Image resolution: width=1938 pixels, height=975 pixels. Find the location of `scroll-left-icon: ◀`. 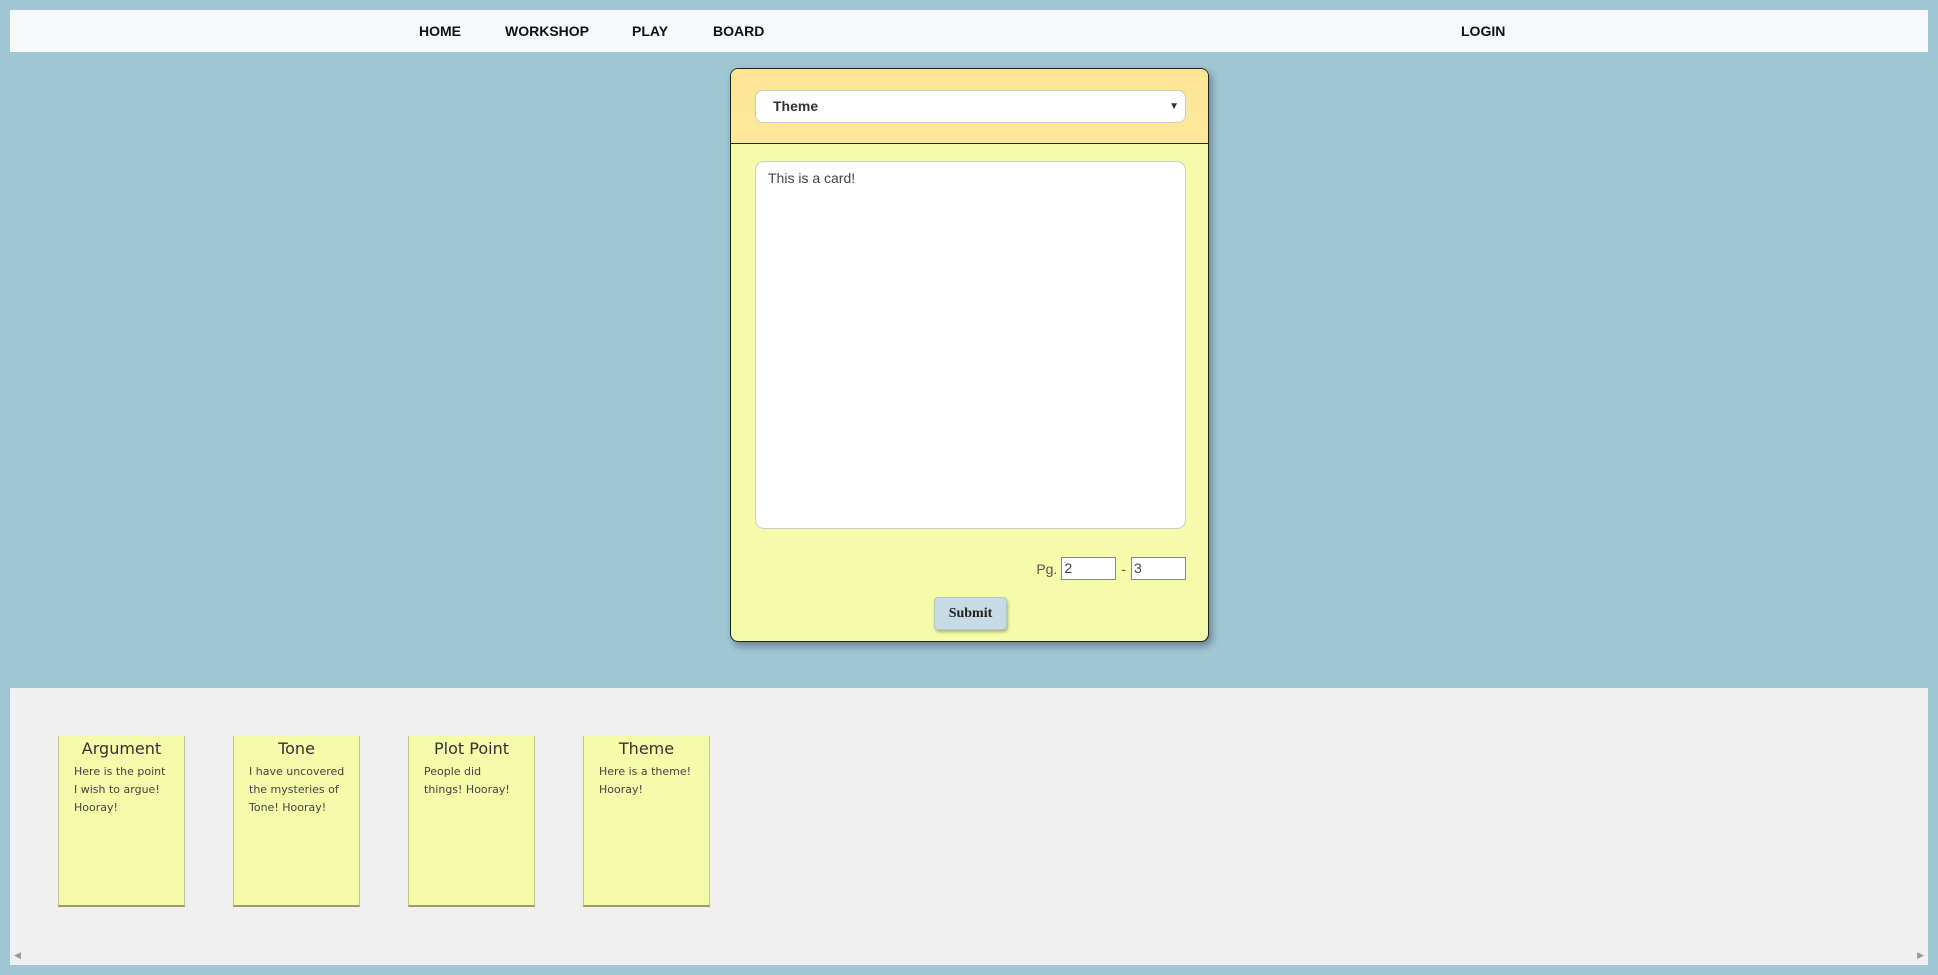

scroll-left-icon: ◀ is located at coordinates (17, 955).